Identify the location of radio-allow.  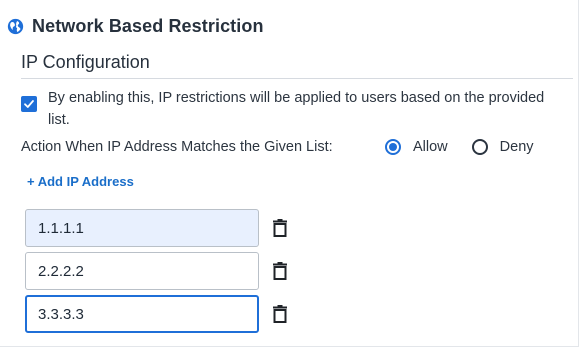
(393, 147).